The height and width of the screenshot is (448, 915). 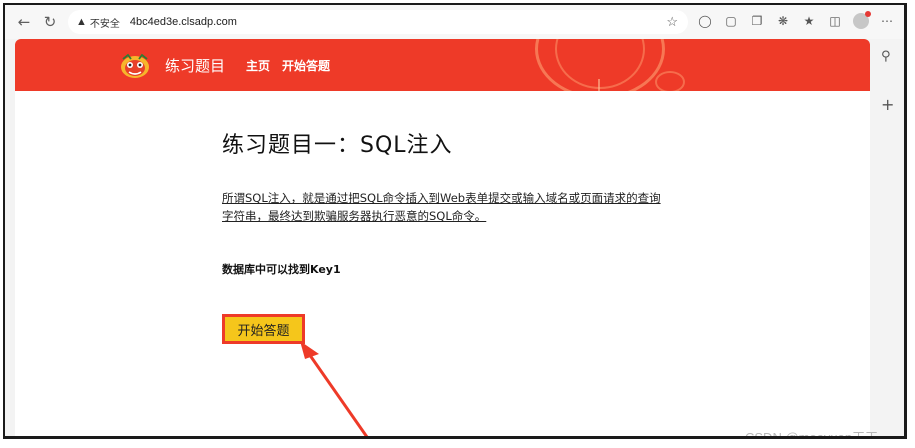 I want to click on annotation-arrow, so click(x=334, y=388).